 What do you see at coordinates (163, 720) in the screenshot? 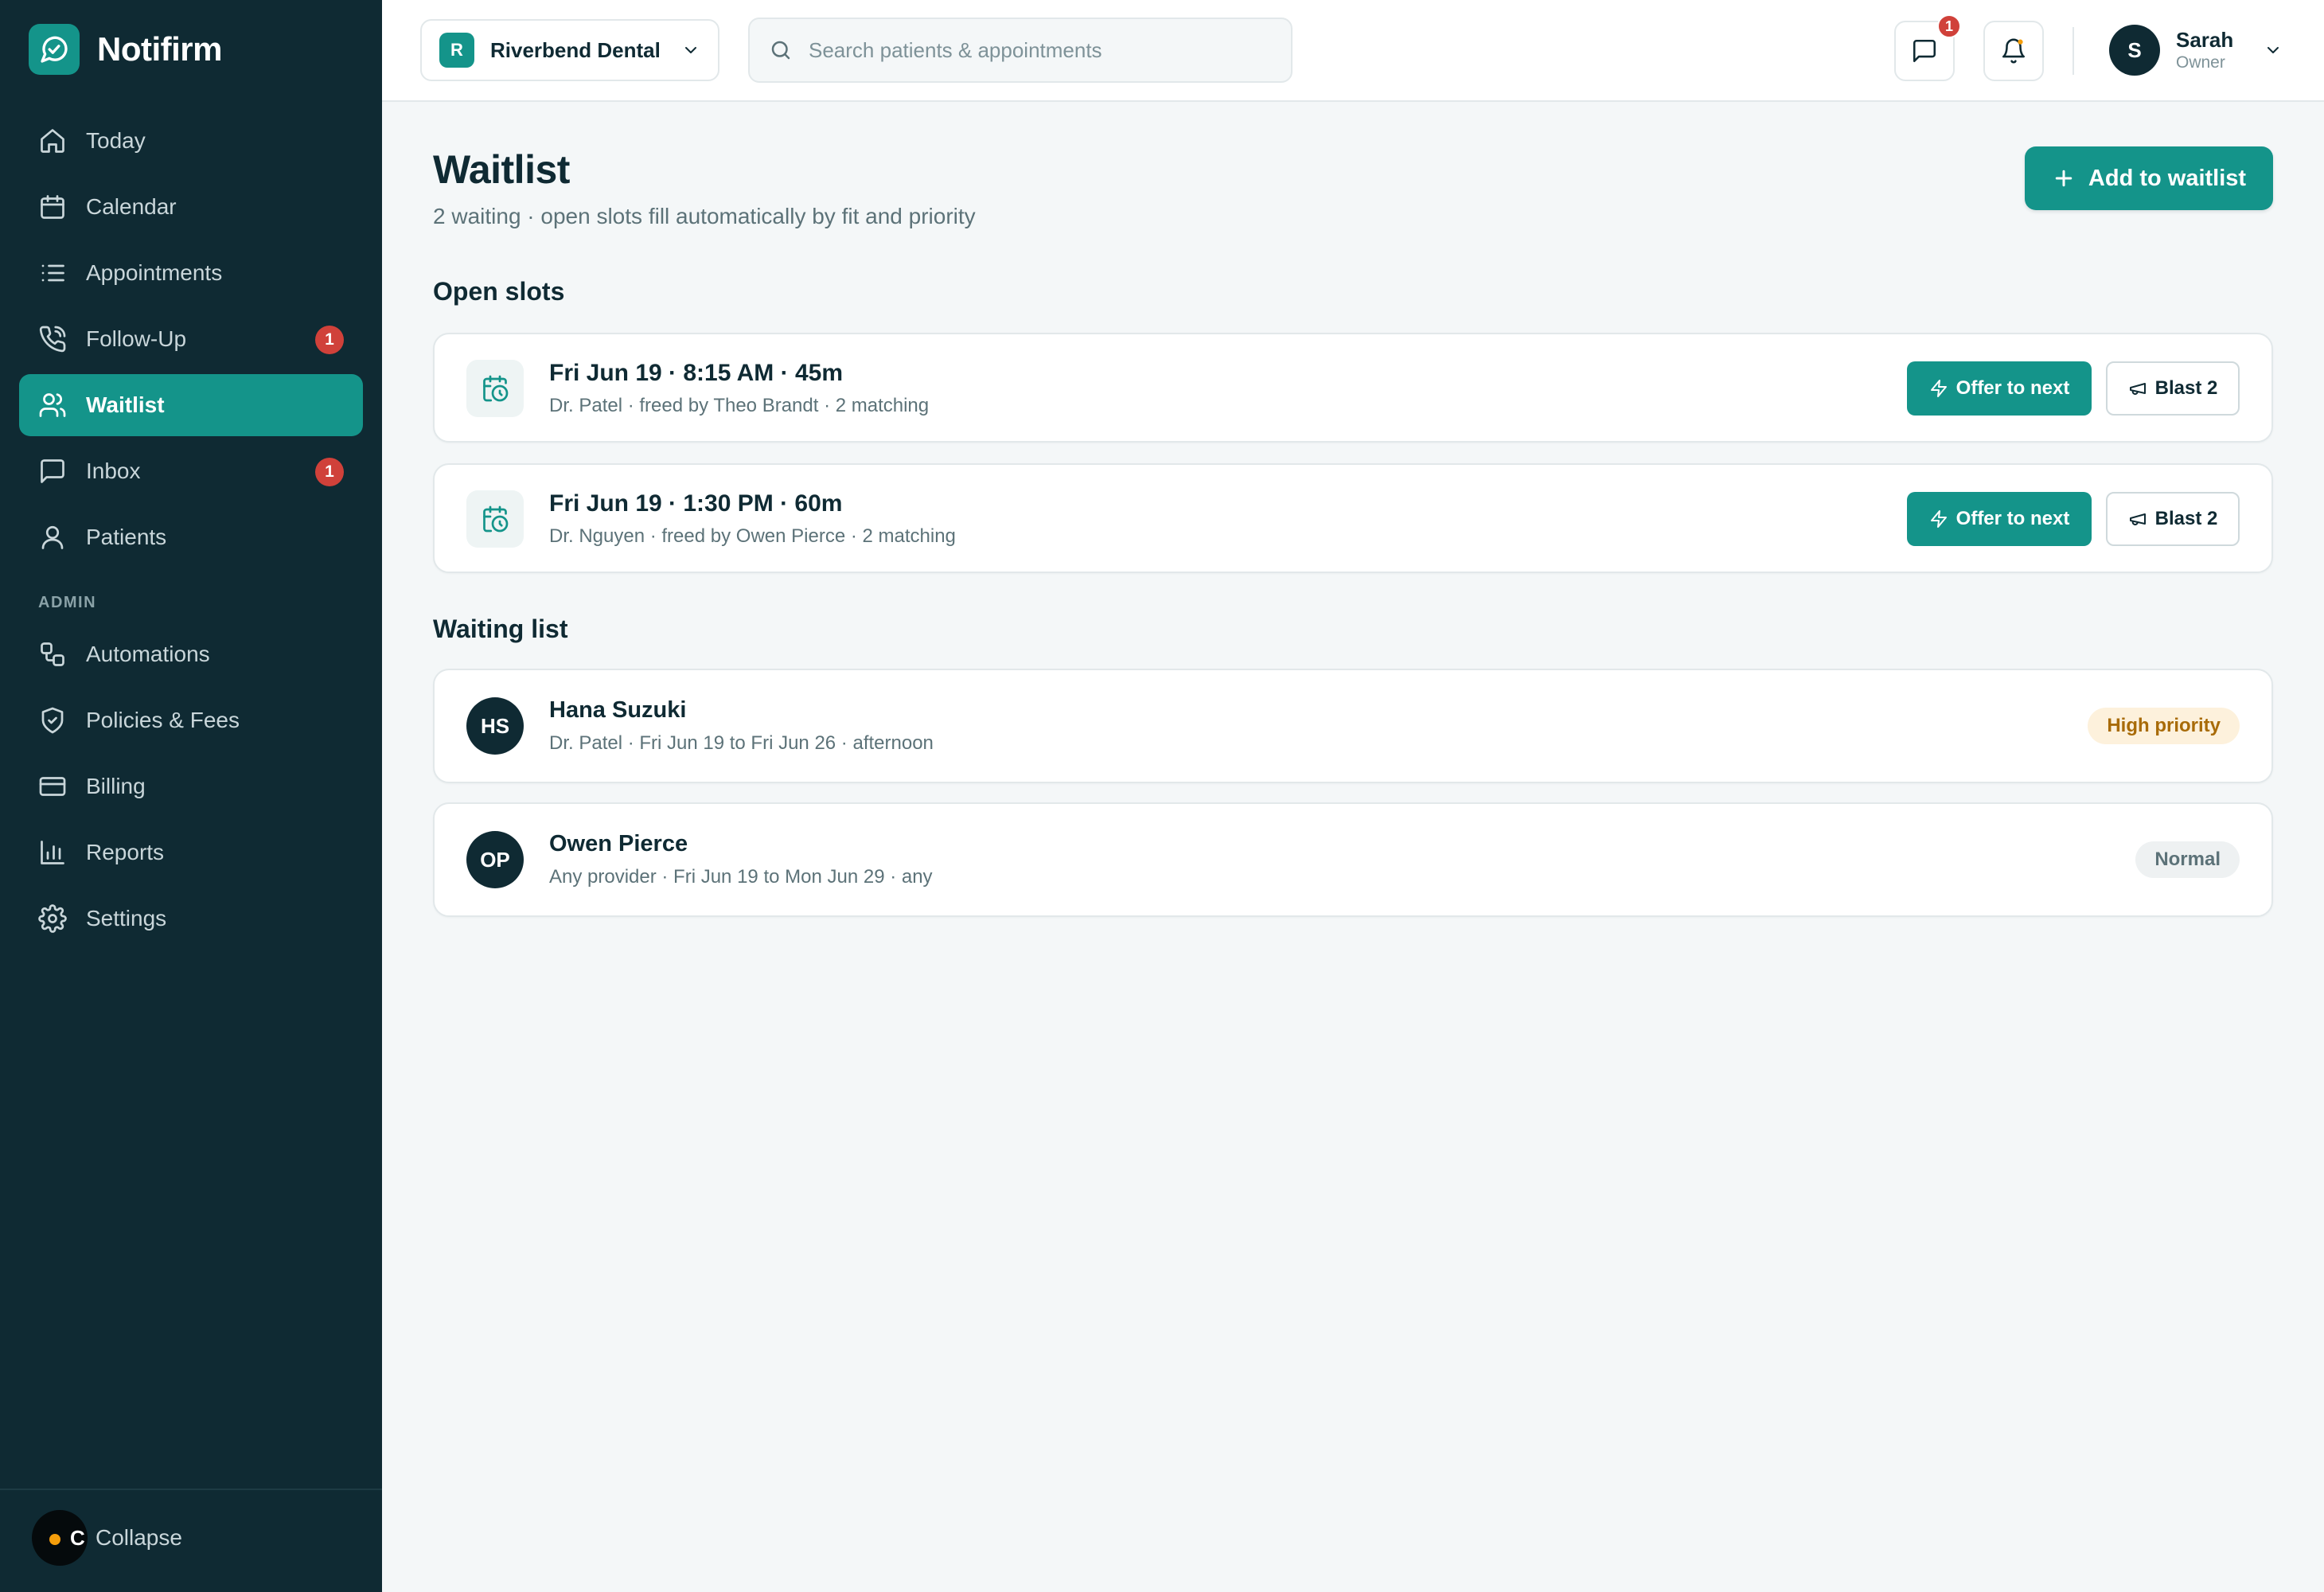
I see `sidebar-item-label: Policies & Fees` at bounding box center [163, 720].